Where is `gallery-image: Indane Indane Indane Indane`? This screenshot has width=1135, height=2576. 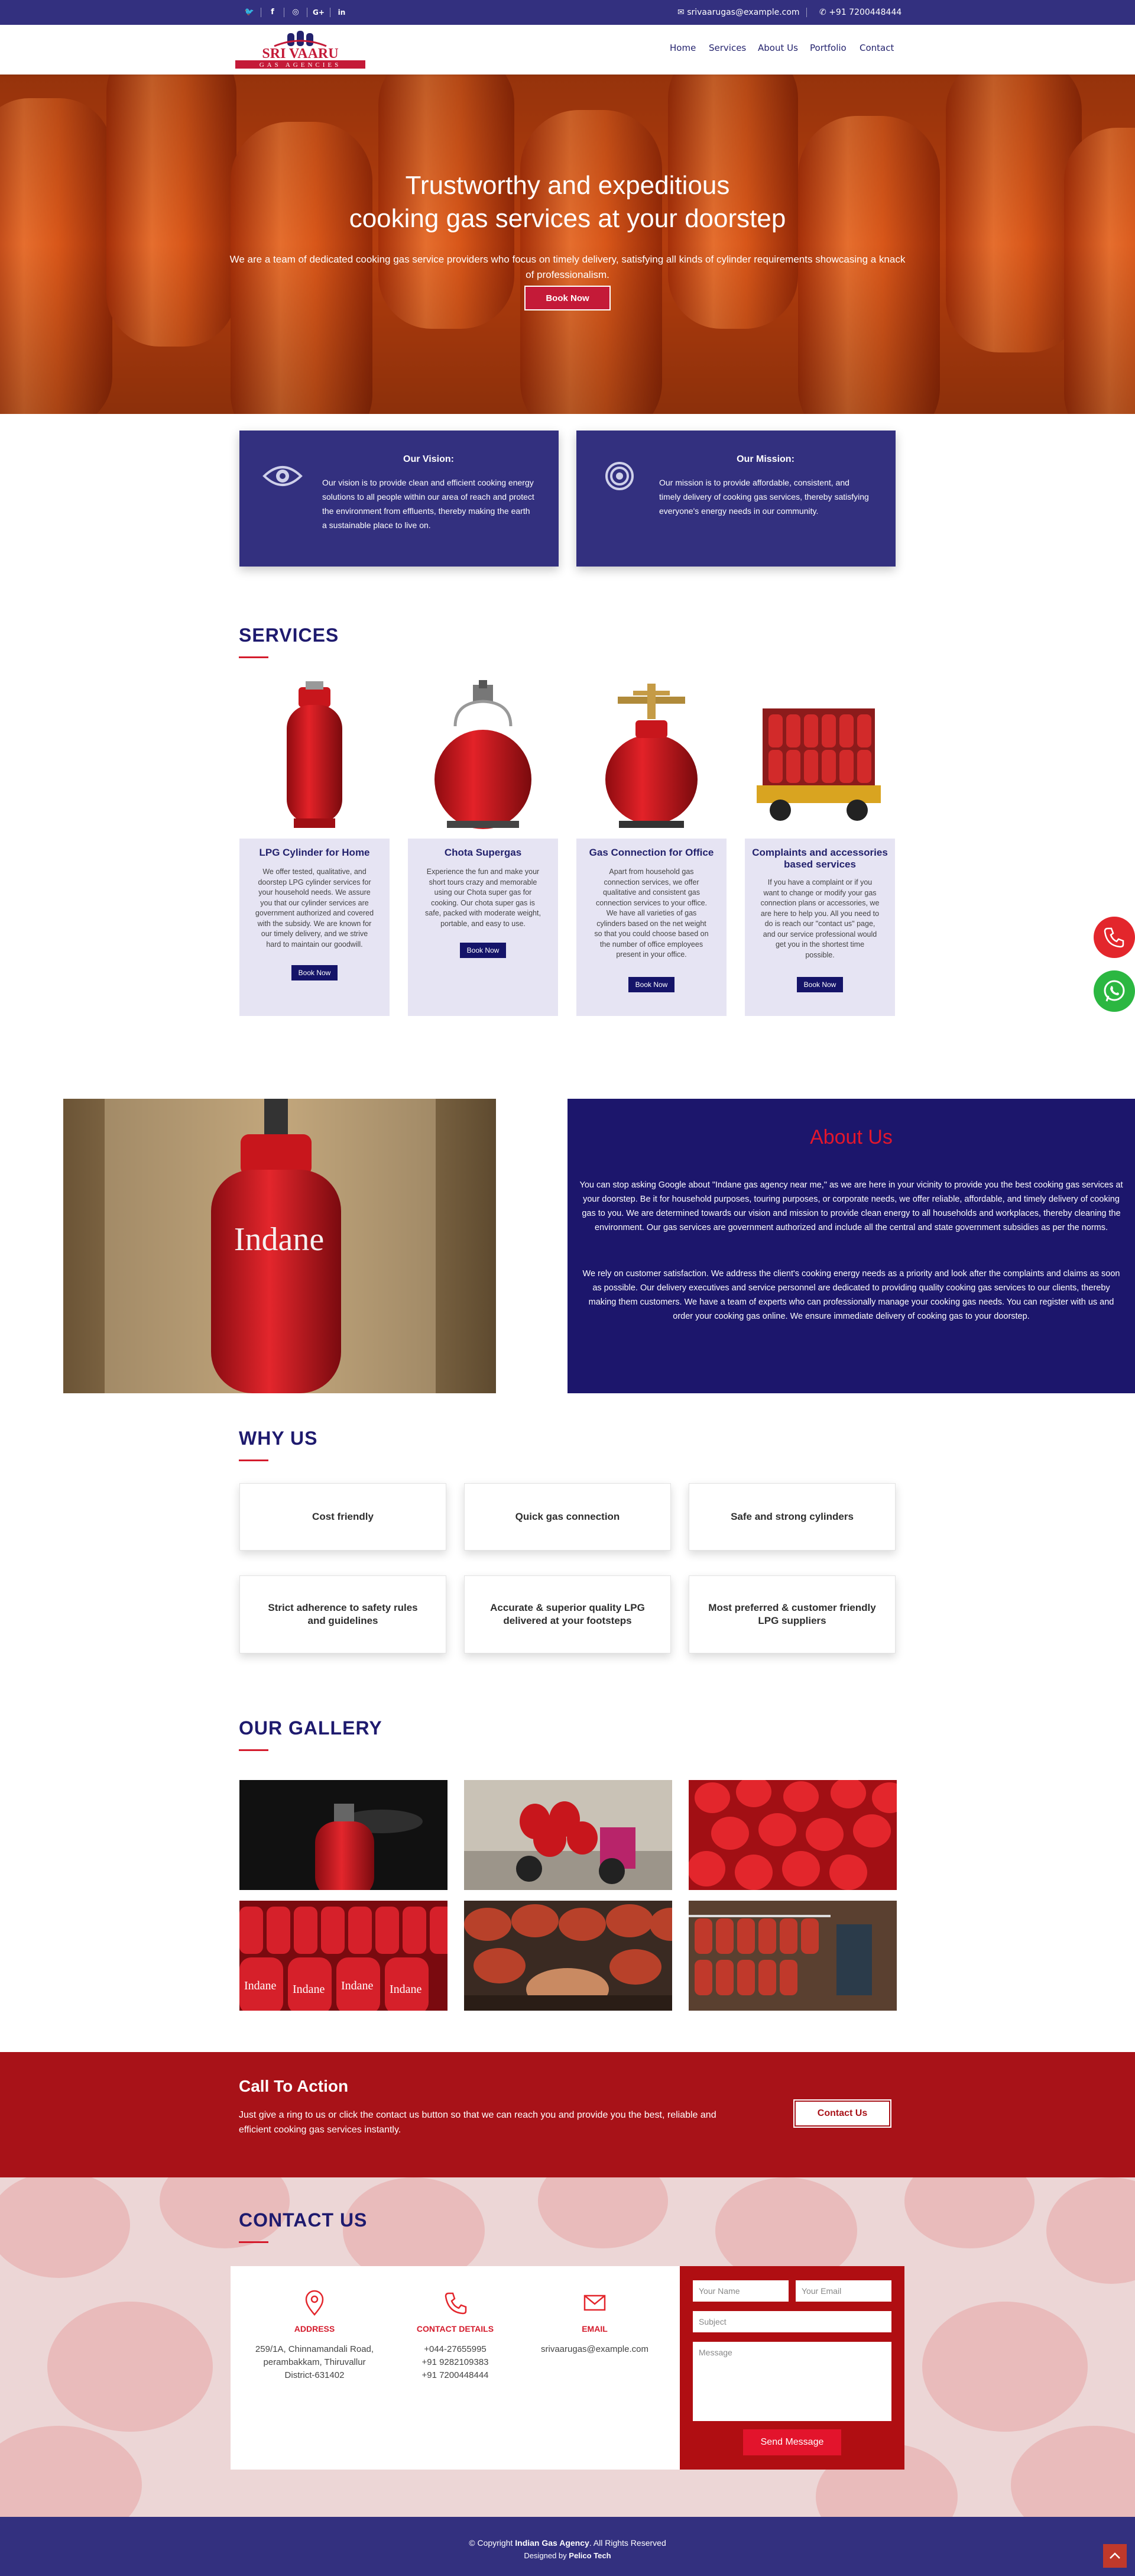 gallery-image: Indane Indane Indane Indane is located at coordinates (343, 1956).